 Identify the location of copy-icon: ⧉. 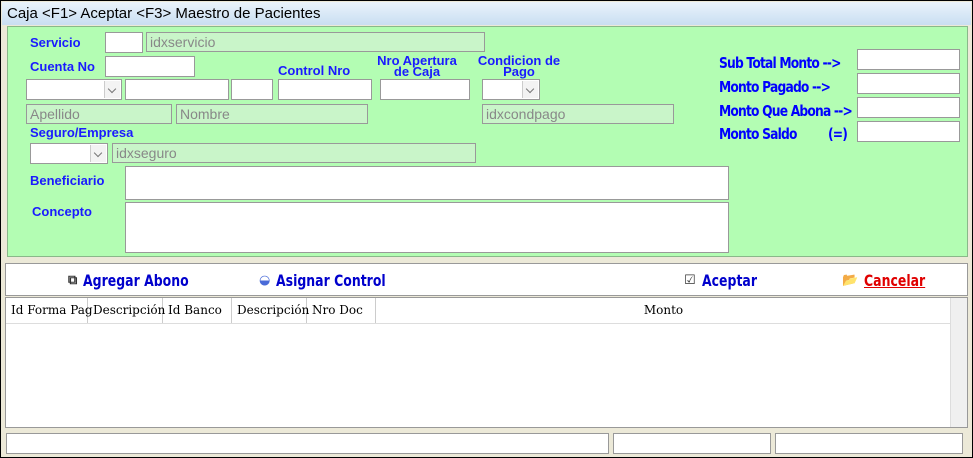
(73, 280).